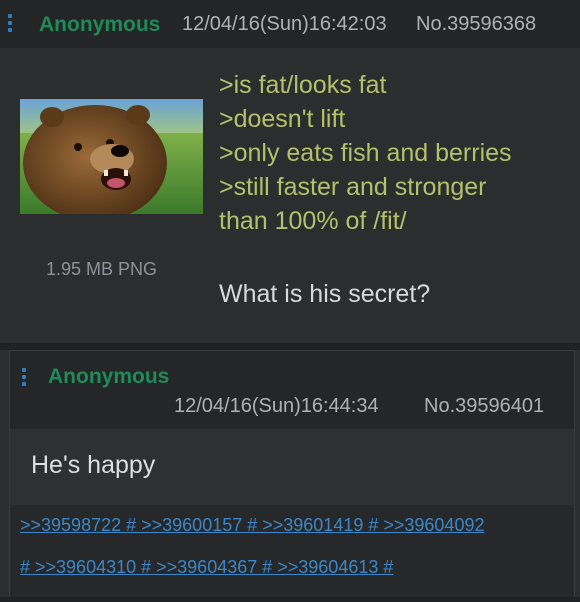  I want to click on reply-datetime: 12/04/16(Sun)16:44:34, so click(276, 406).